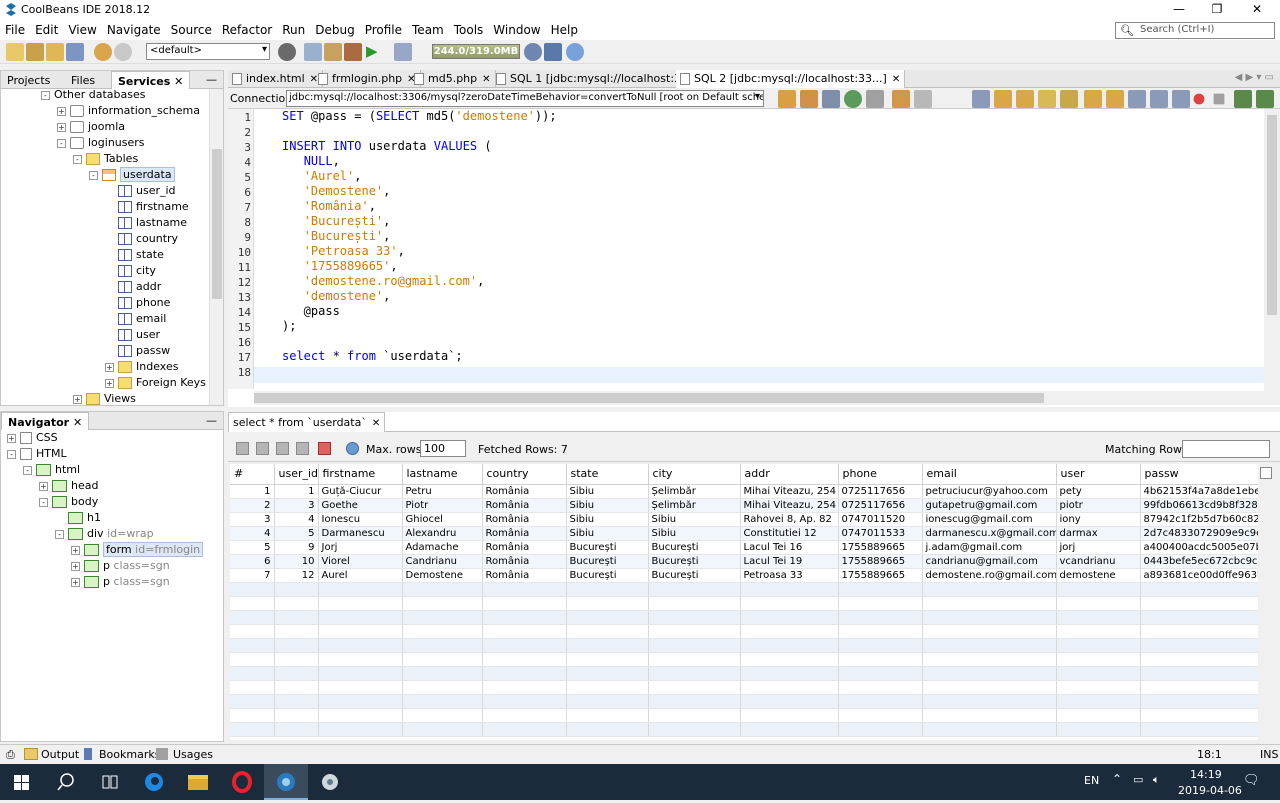 This screenshot has width=1280, height=803. I want to click on usages-tab: Usages, so click(193, 754).